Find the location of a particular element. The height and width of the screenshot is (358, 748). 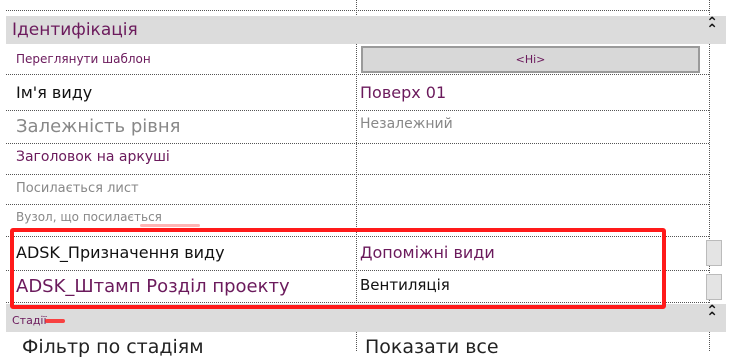

row-label: Вузол, що посилається is located at coordinates (89, 217).